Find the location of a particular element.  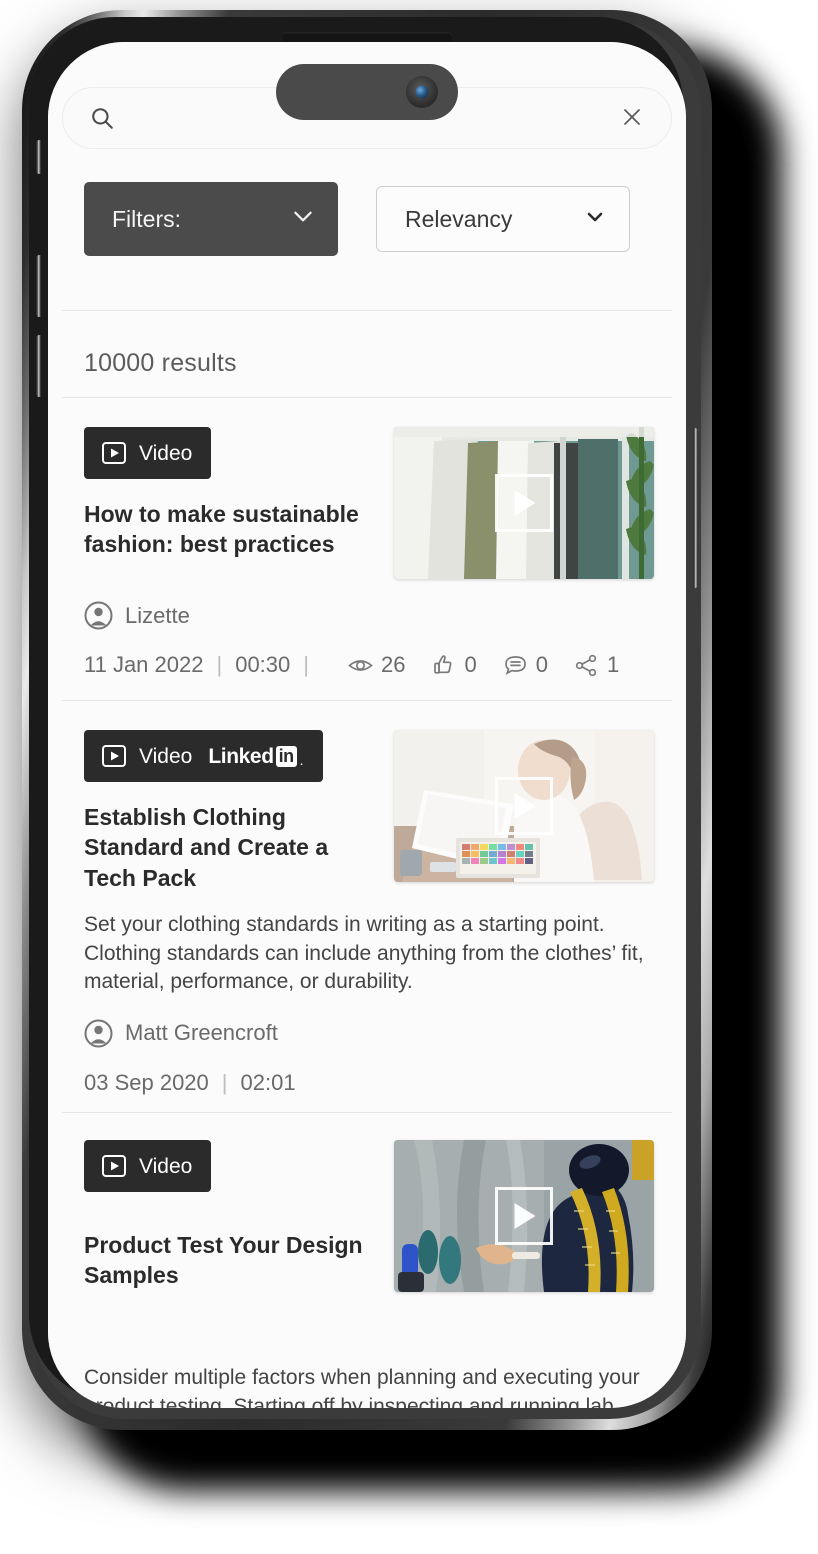

likes-stat: 0 is located at coordinates (454, 665).